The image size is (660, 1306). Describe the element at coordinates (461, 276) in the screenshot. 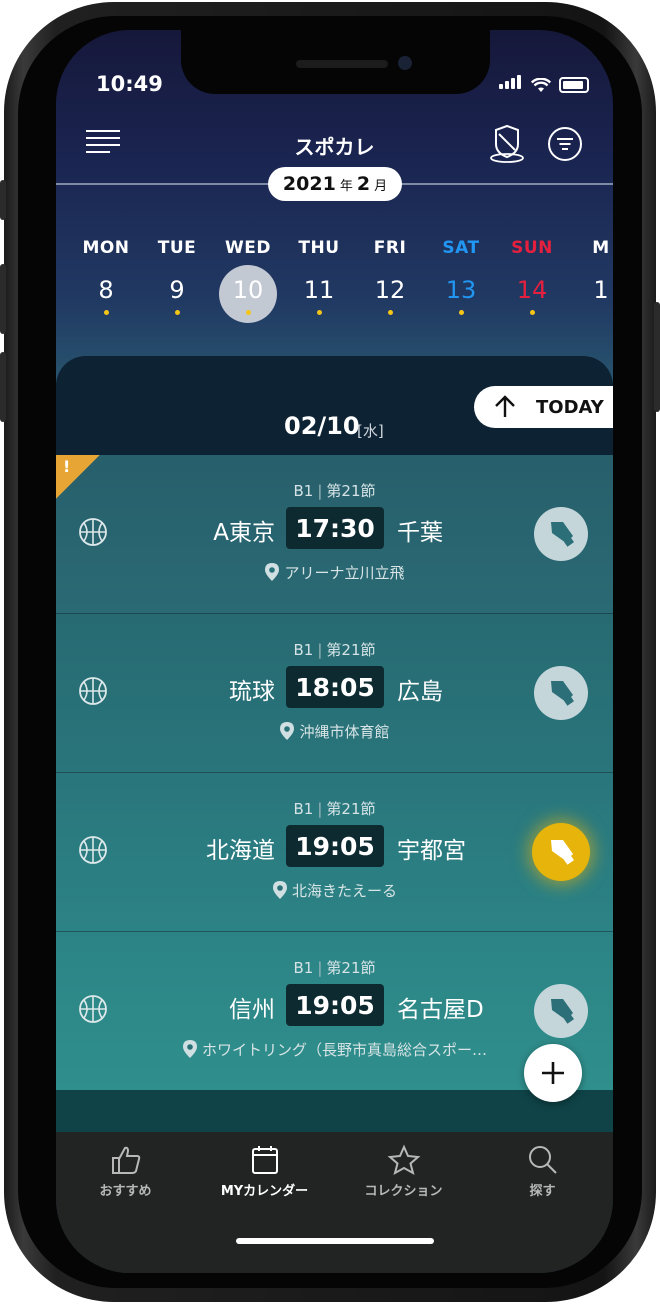

I see `day-sat-13: SAT 13` at that location.